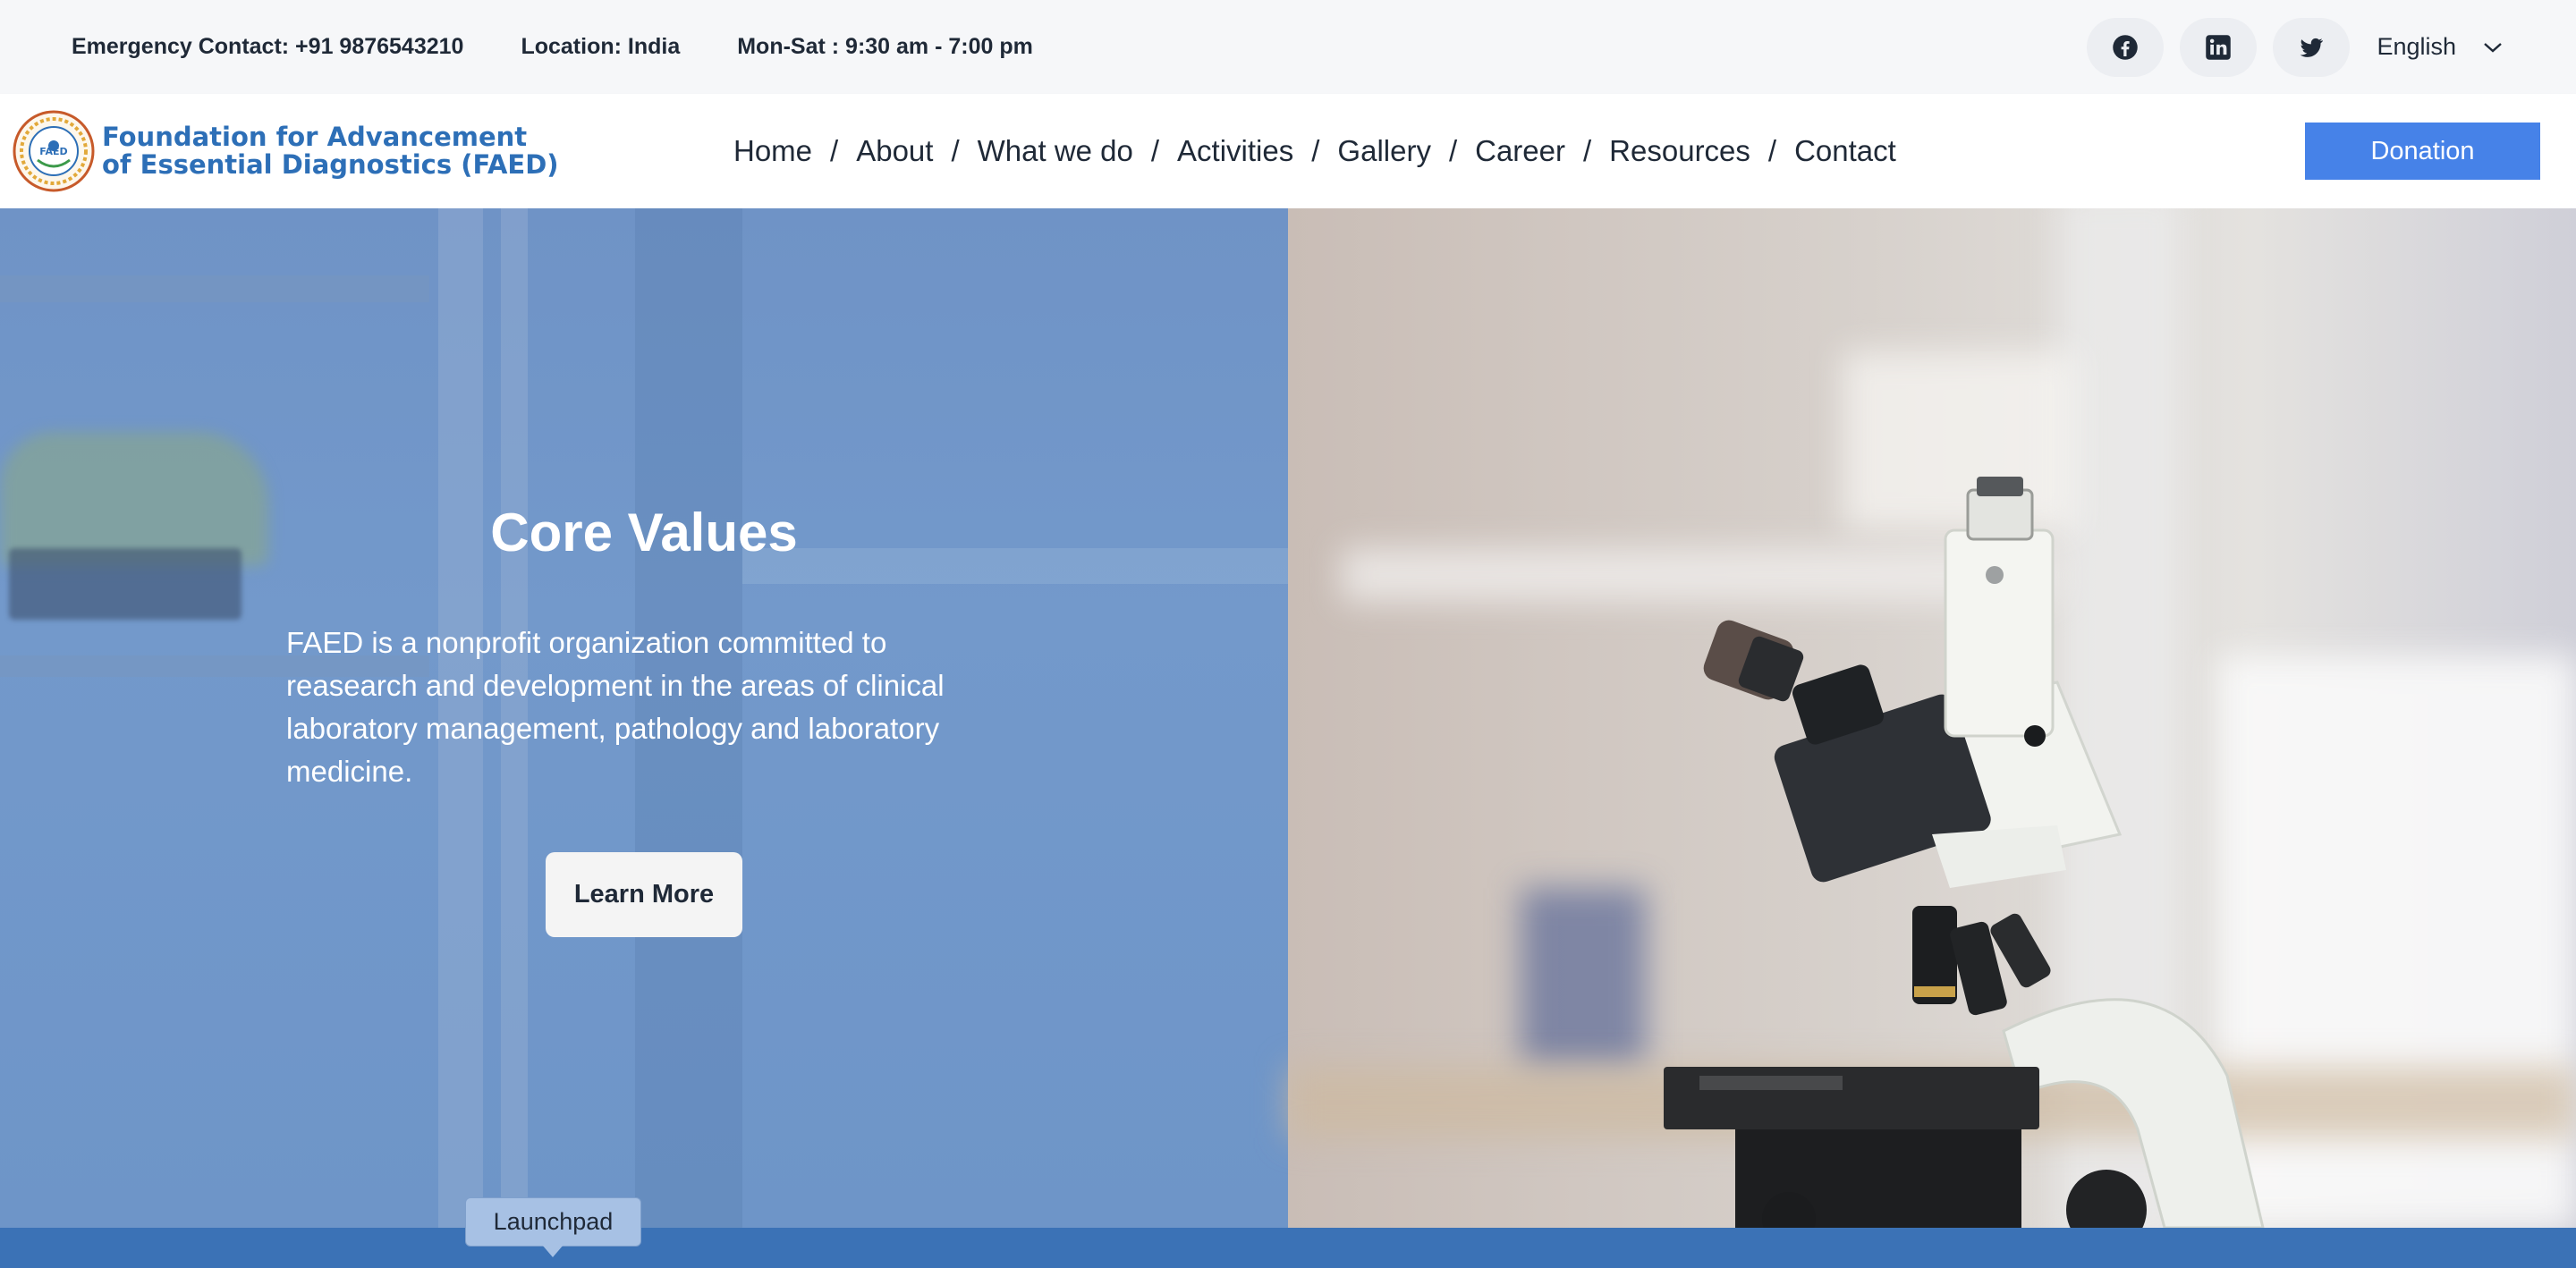 The height and width of the screenshot is (1268, 2576). I want to click on nav-career: Career, so click(1520, 151).